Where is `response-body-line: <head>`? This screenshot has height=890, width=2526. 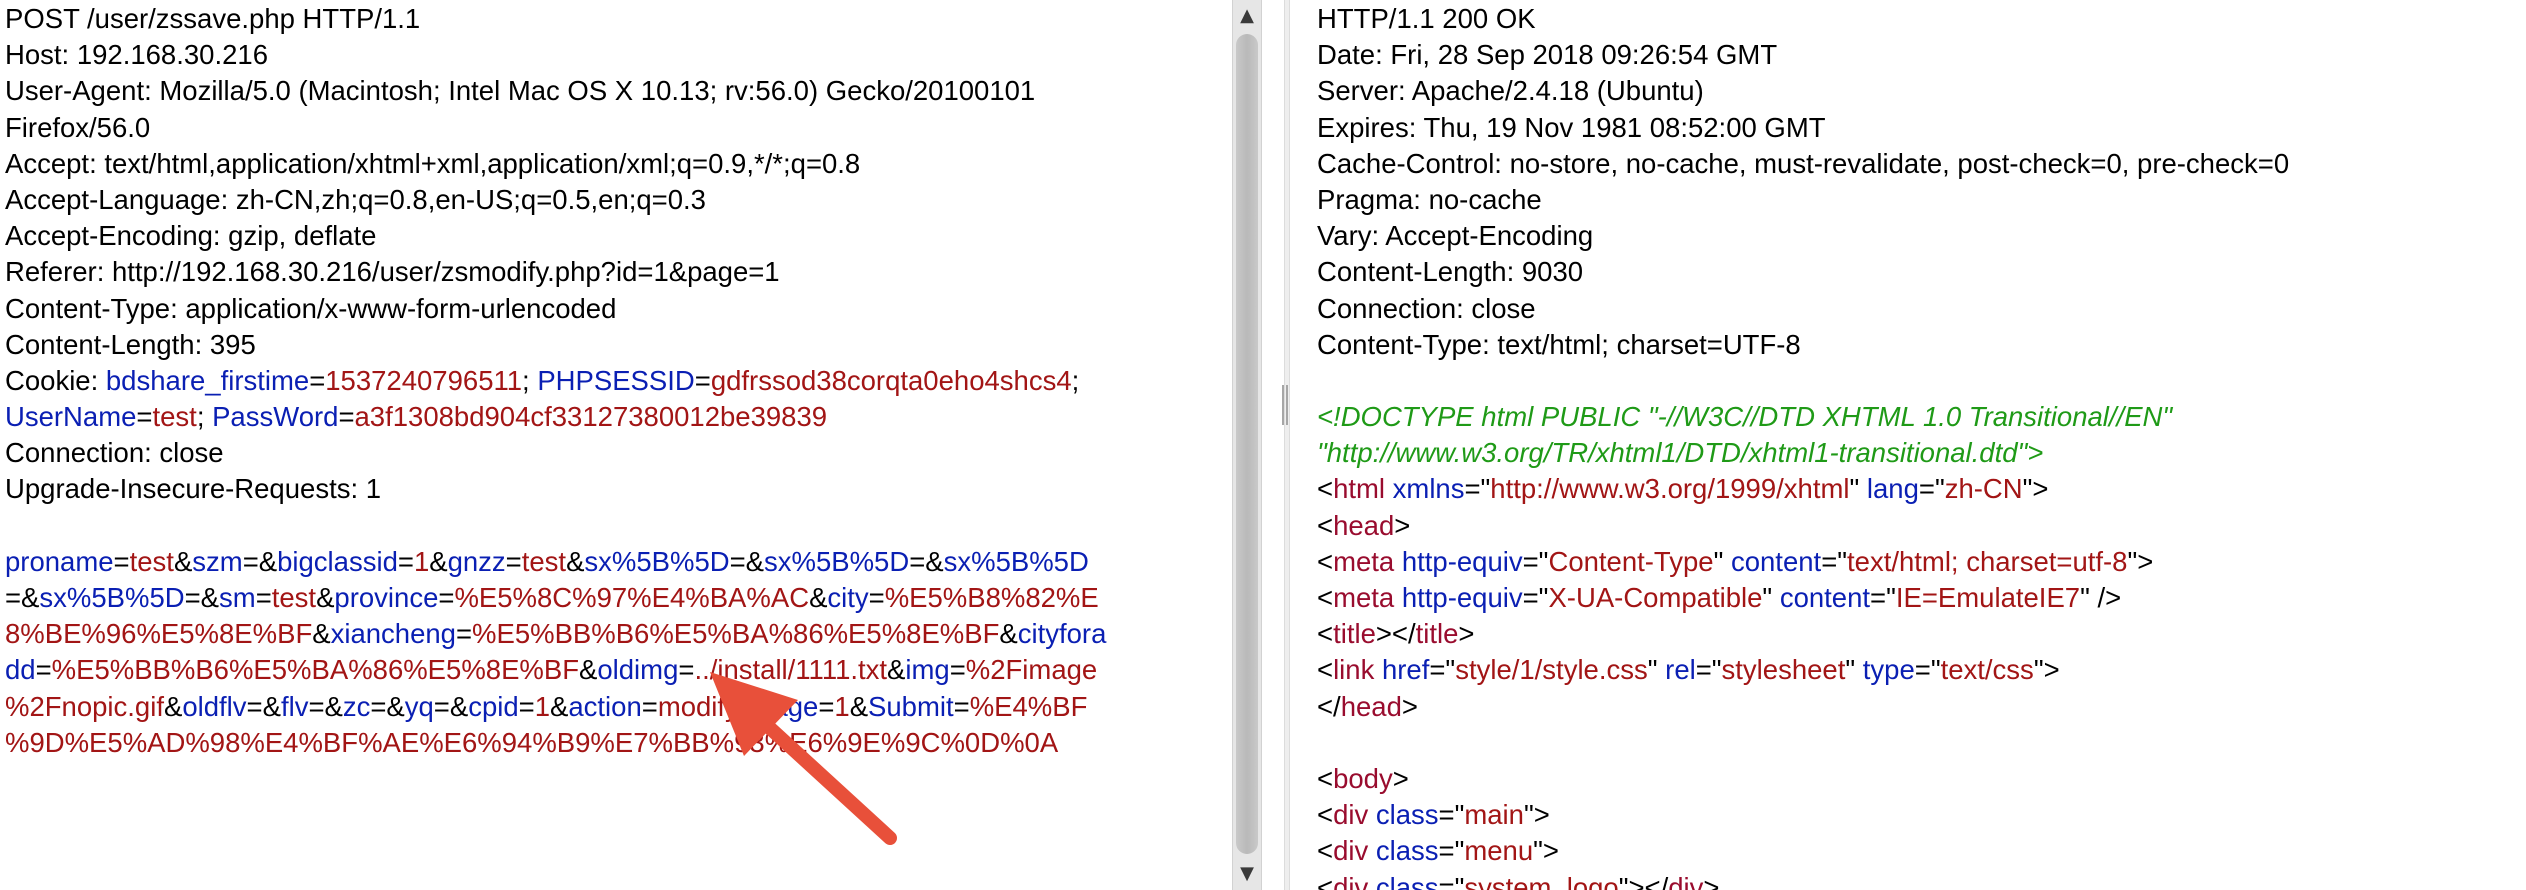 response-body-line: <head> is located at coordinates (1921, 526).